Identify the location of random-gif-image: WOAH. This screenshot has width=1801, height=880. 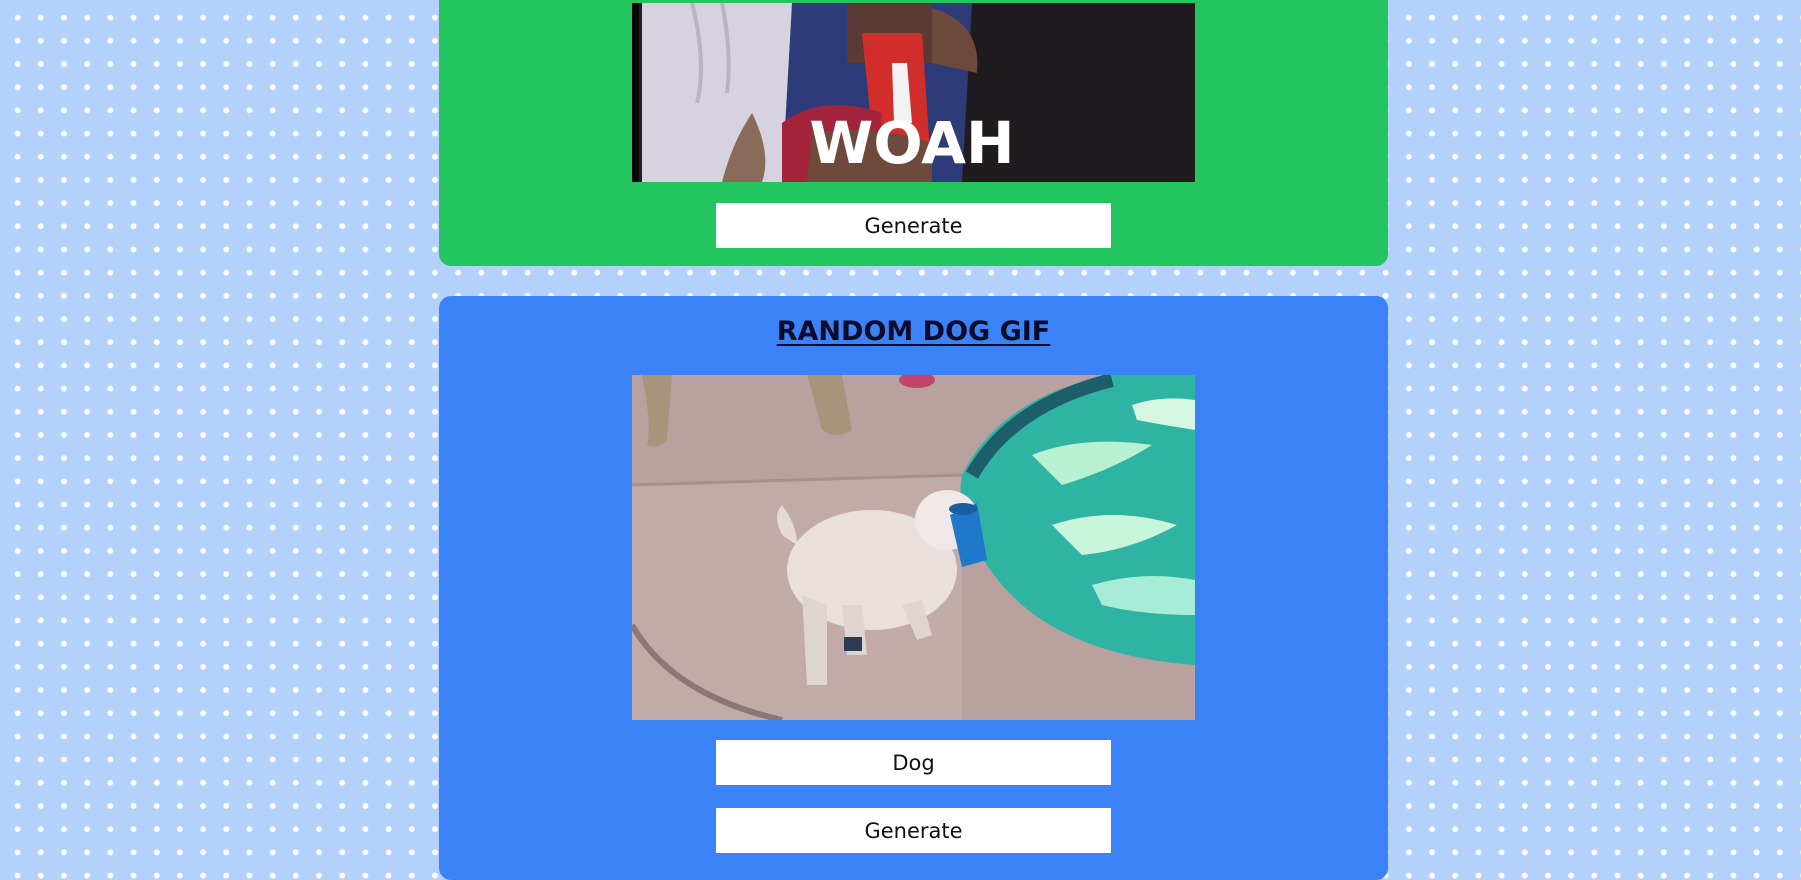
(913, 92).